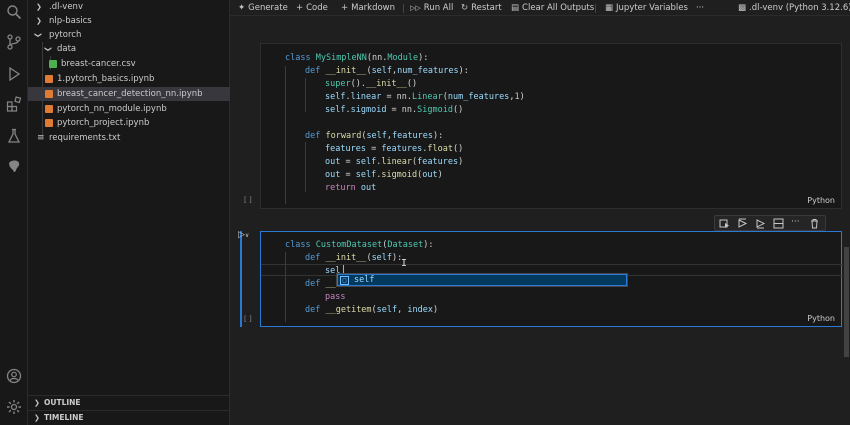 The height and width of the screenshot is (425, 850). I want to click on execute-above-icon, so click(742, 223).